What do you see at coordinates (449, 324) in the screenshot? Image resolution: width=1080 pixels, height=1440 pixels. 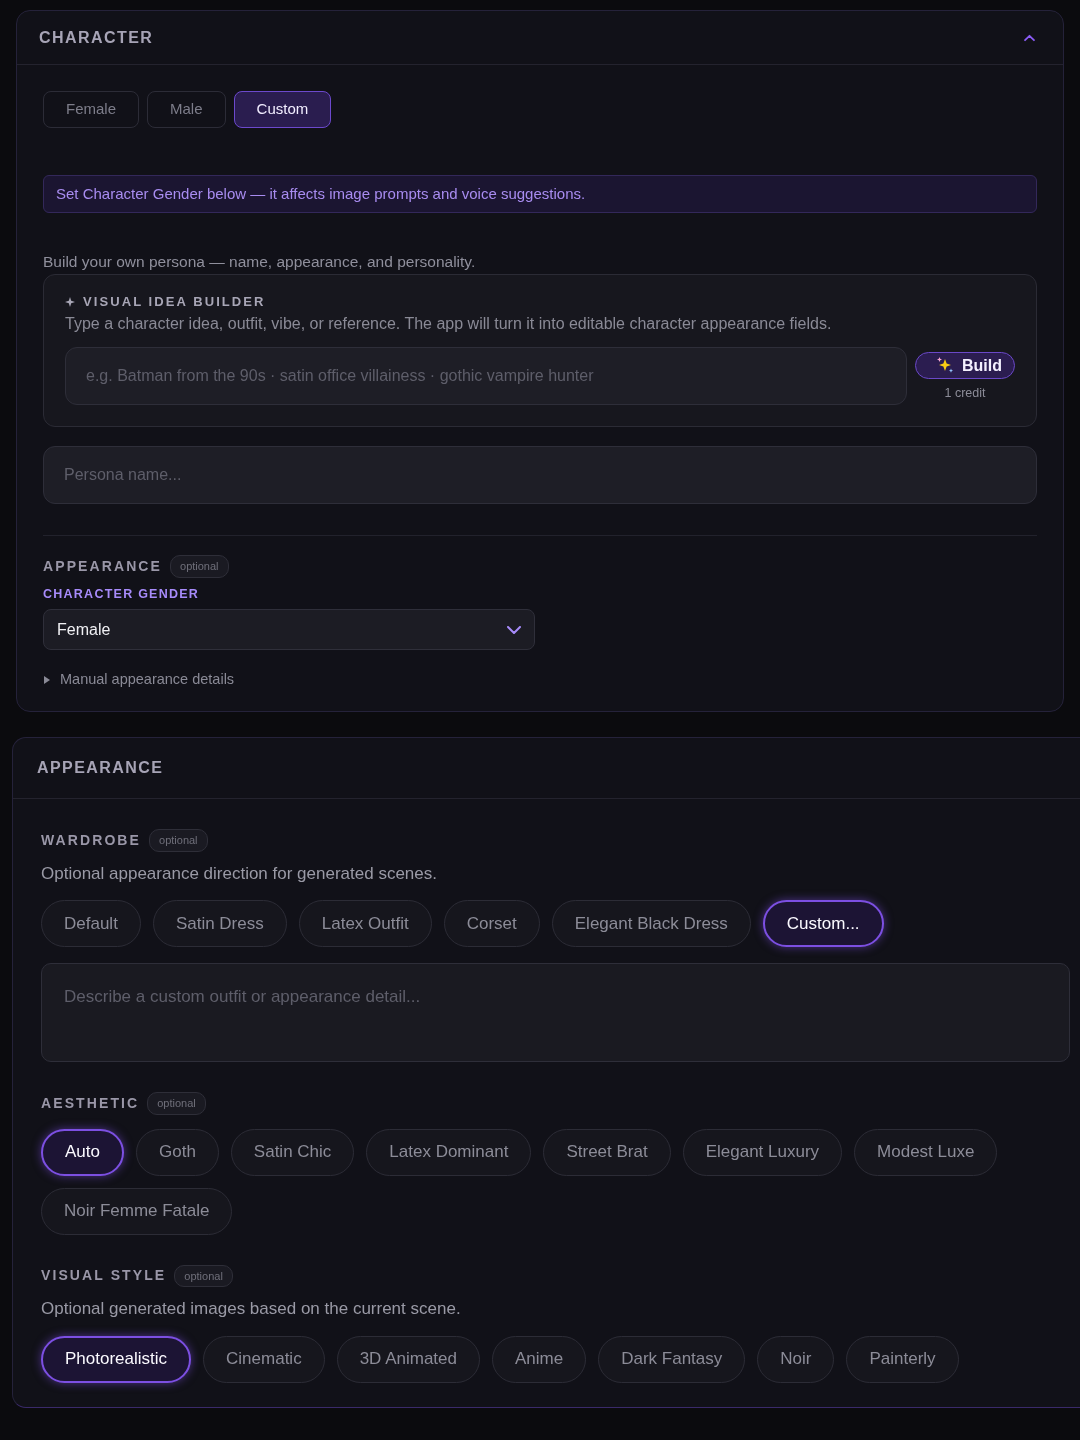 I see `builder-description: Type a character idea, outfit, vibe, or reference. The app will turn it into editable character appearance fields.` at bounding box center [449, 324].